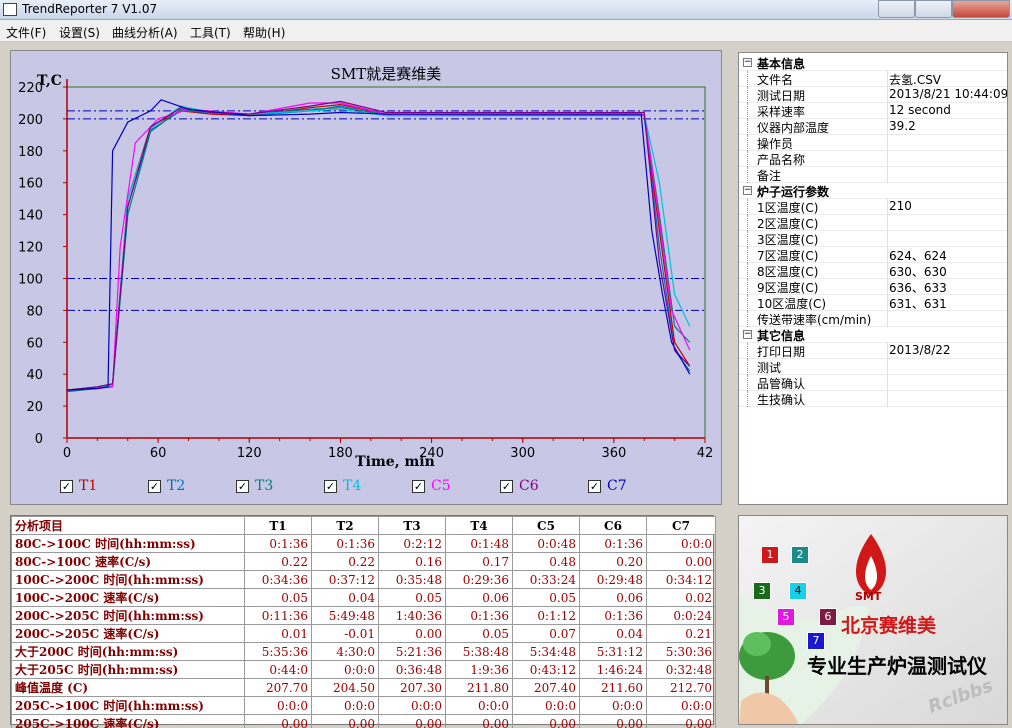 The image size is (1012, 728). What do you see at coordinates (613, 525) in the screenshot?
I see `table-header-channel: C6` at bounding box center [613, 525].